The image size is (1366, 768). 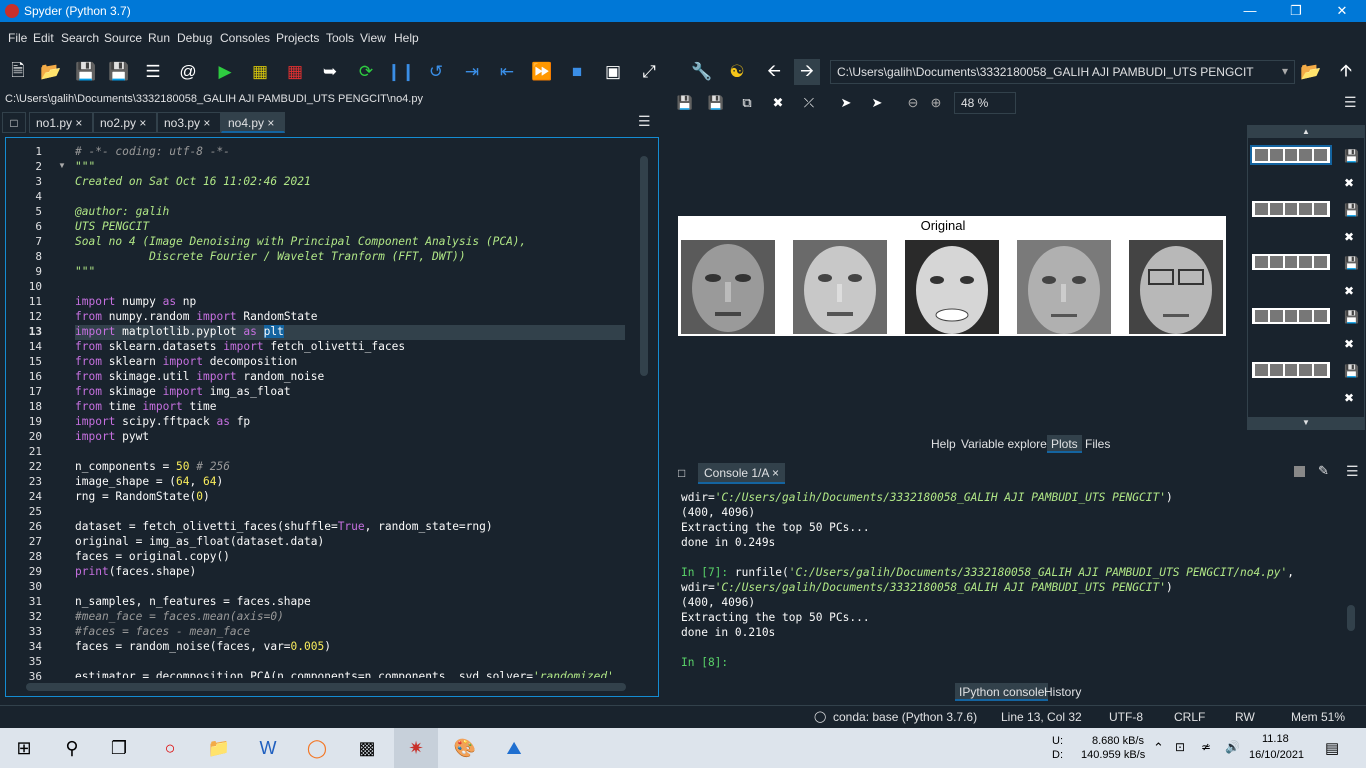 I want to click on save-all-plots-icon: 💾, so click(x=716, y=103).